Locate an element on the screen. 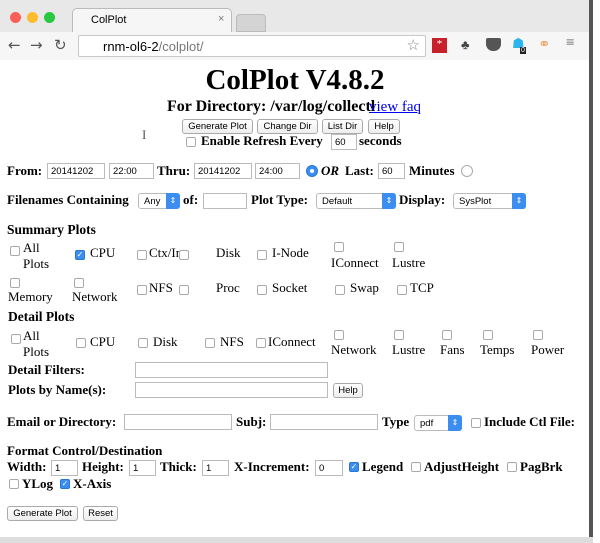 This screenshot has height=543, width=600. email-input is located at coordinates (178, 422).